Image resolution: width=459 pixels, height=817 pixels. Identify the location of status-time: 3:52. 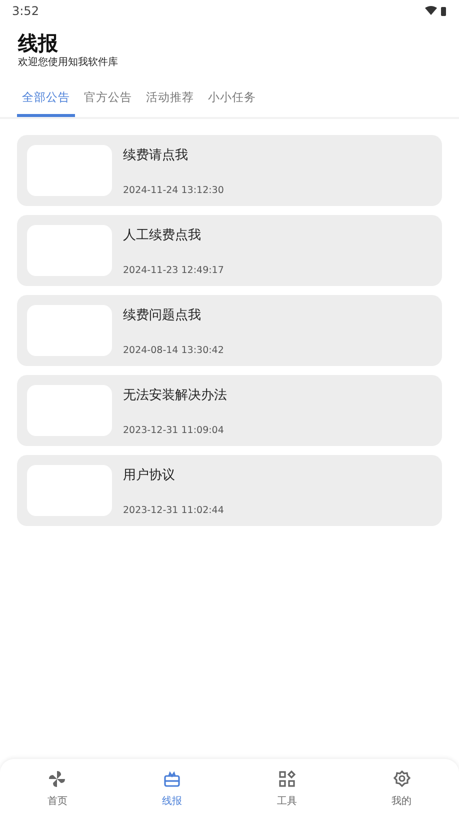
(25, 11).